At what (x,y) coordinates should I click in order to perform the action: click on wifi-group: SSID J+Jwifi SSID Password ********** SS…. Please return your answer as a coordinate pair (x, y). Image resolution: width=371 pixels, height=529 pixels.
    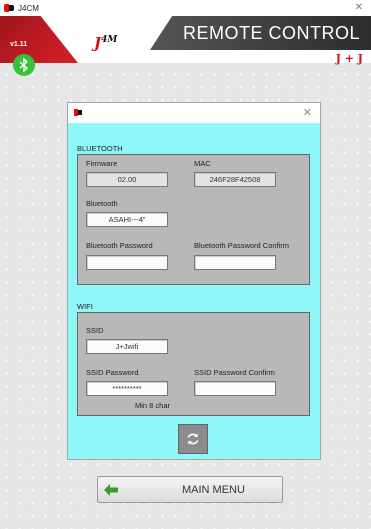
    Looking at the image, I should click on (193, 364).